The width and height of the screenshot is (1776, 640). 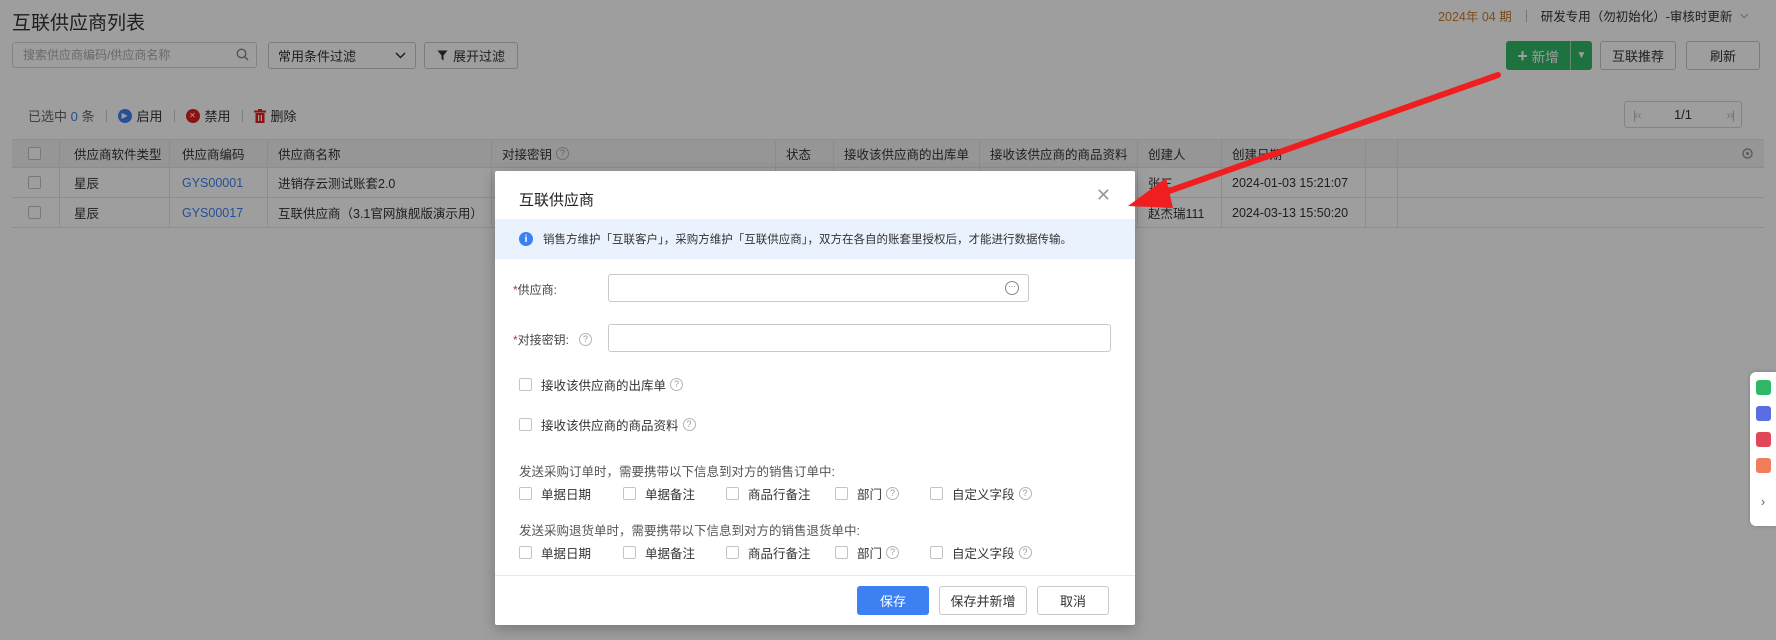 What do you see at coordinates (1763, 387) in the screenshot?
I see `help-icon` at bounding box center [1763, 387].